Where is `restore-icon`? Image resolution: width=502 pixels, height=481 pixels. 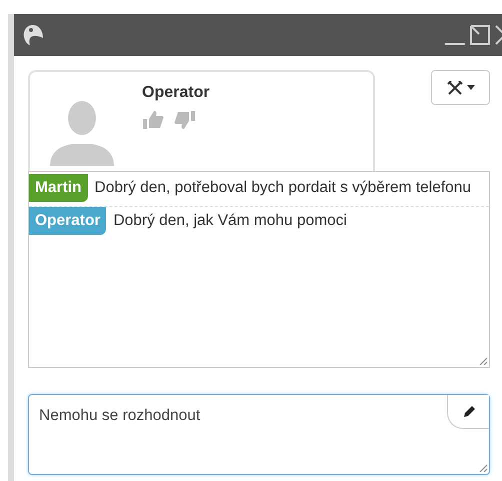
restore-icon is located at coordinates (480, 35).